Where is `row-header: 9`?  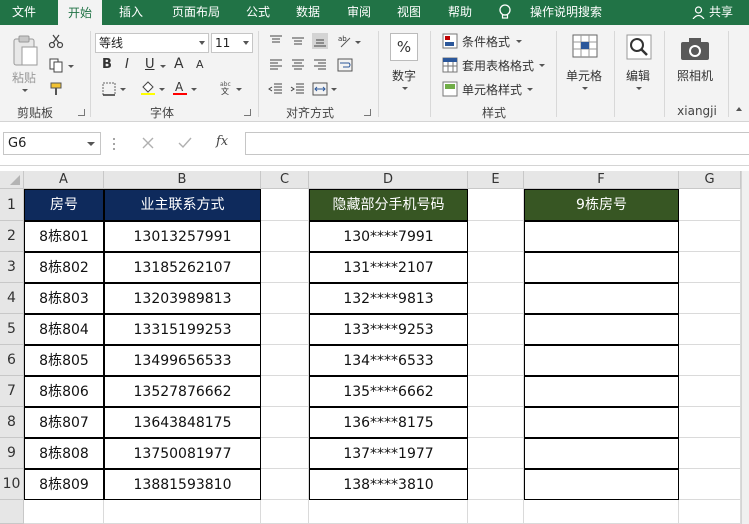
row-header: 9 is located at coordinates (12, 453).